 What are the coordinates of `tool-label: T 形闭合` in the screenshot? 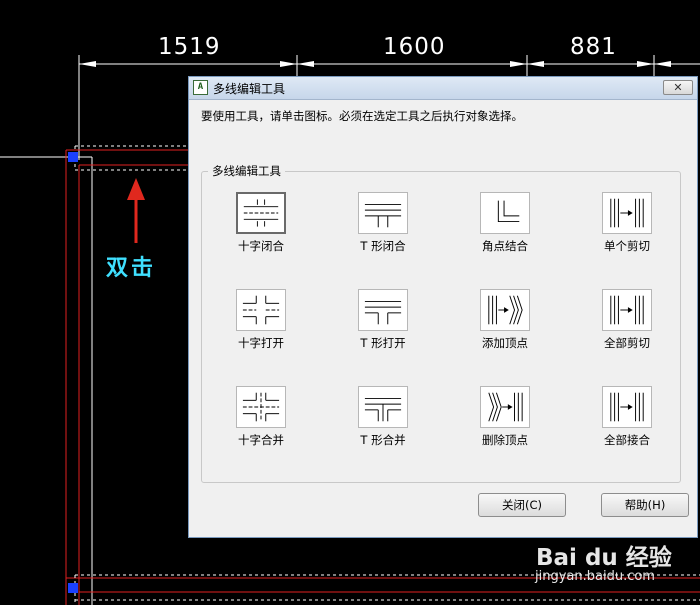 It's located at (383, 246).